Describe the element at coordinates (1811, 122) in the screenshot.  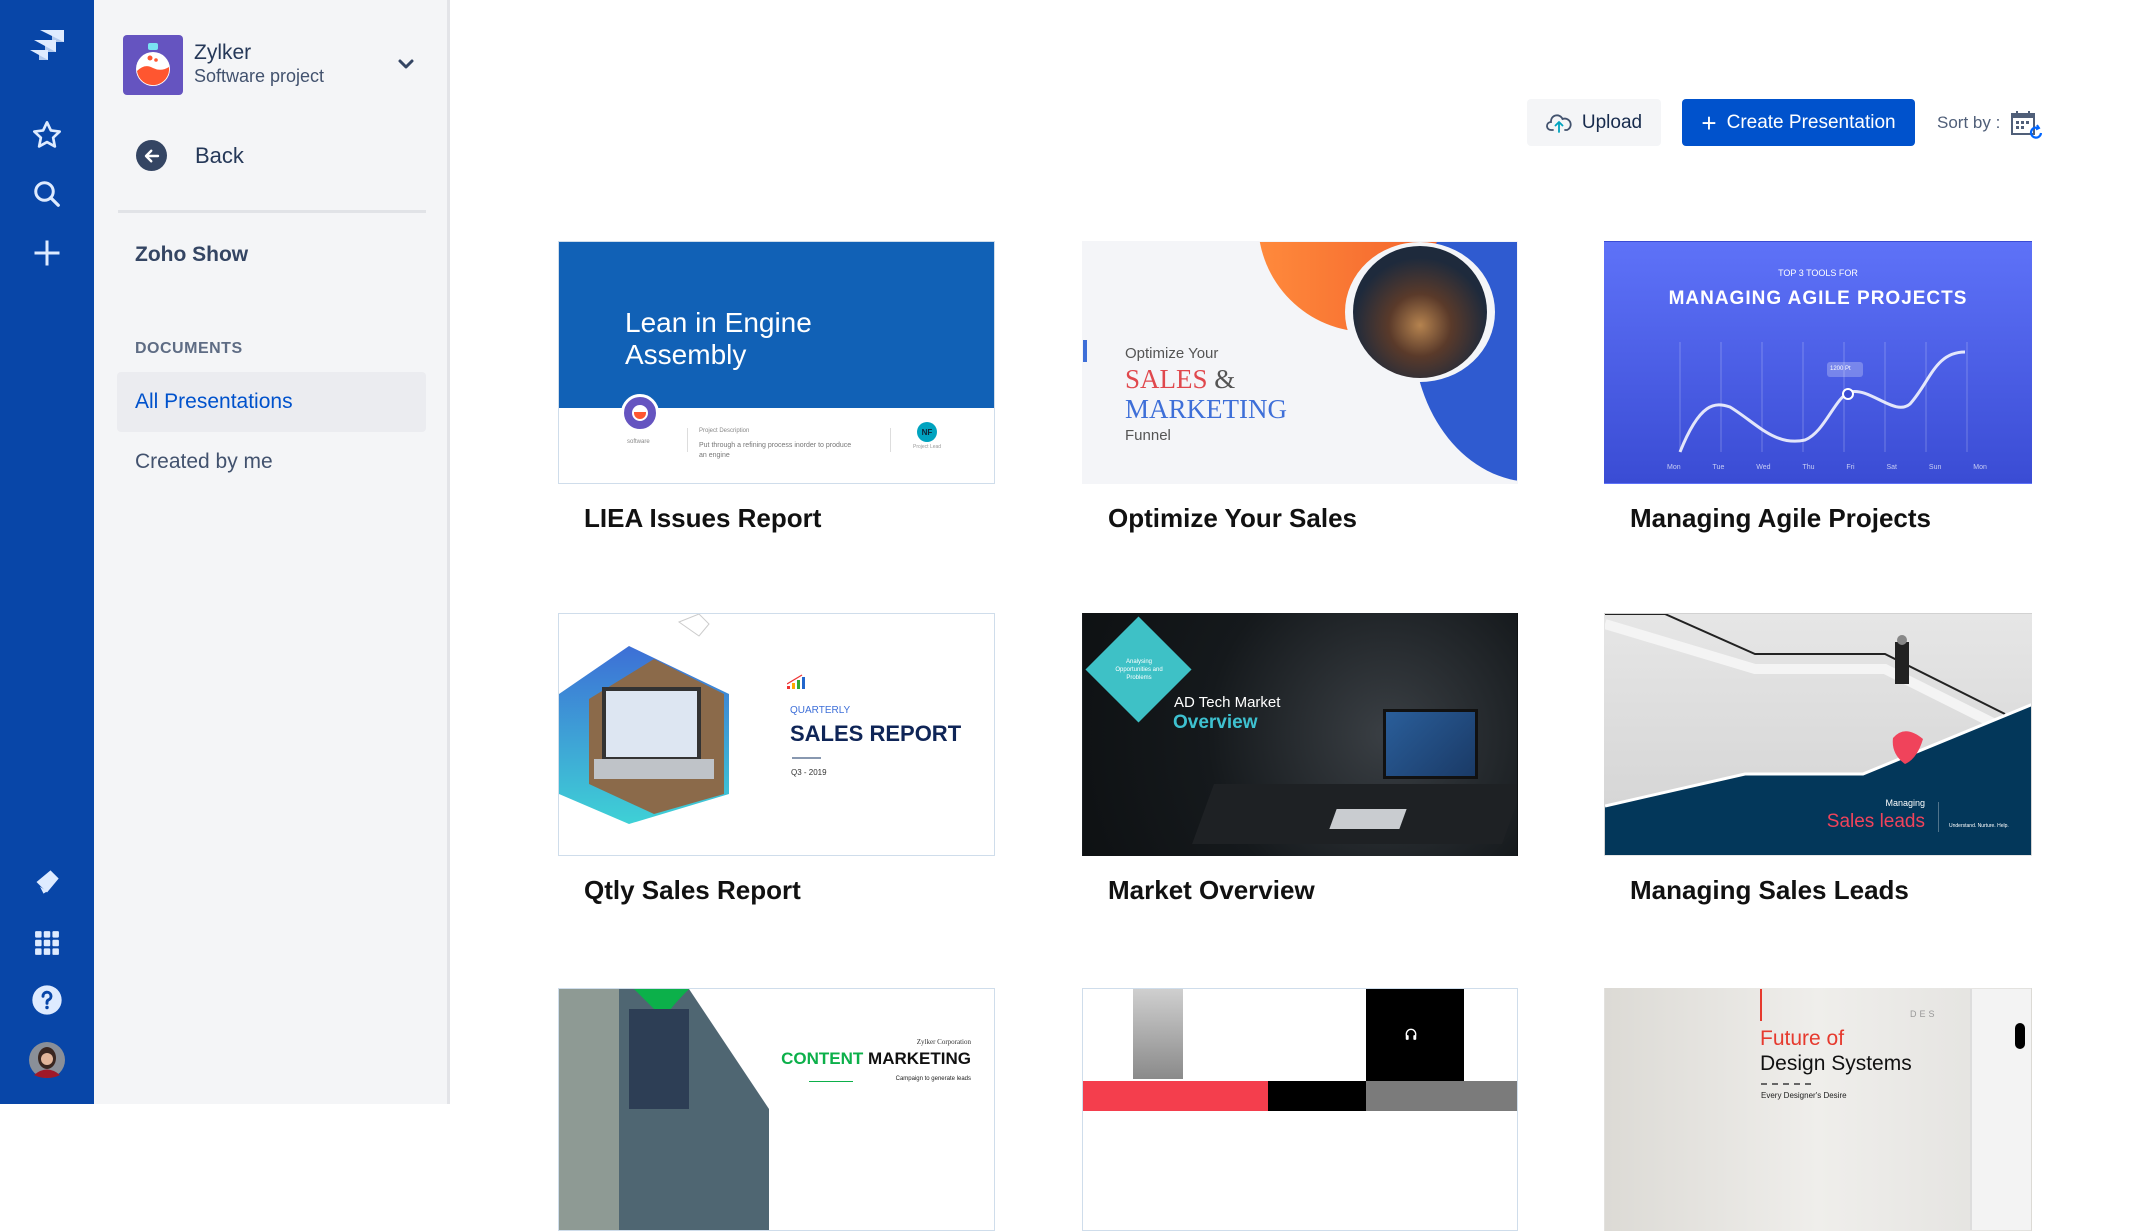
I see `create-label: Create Presentation` at that location.